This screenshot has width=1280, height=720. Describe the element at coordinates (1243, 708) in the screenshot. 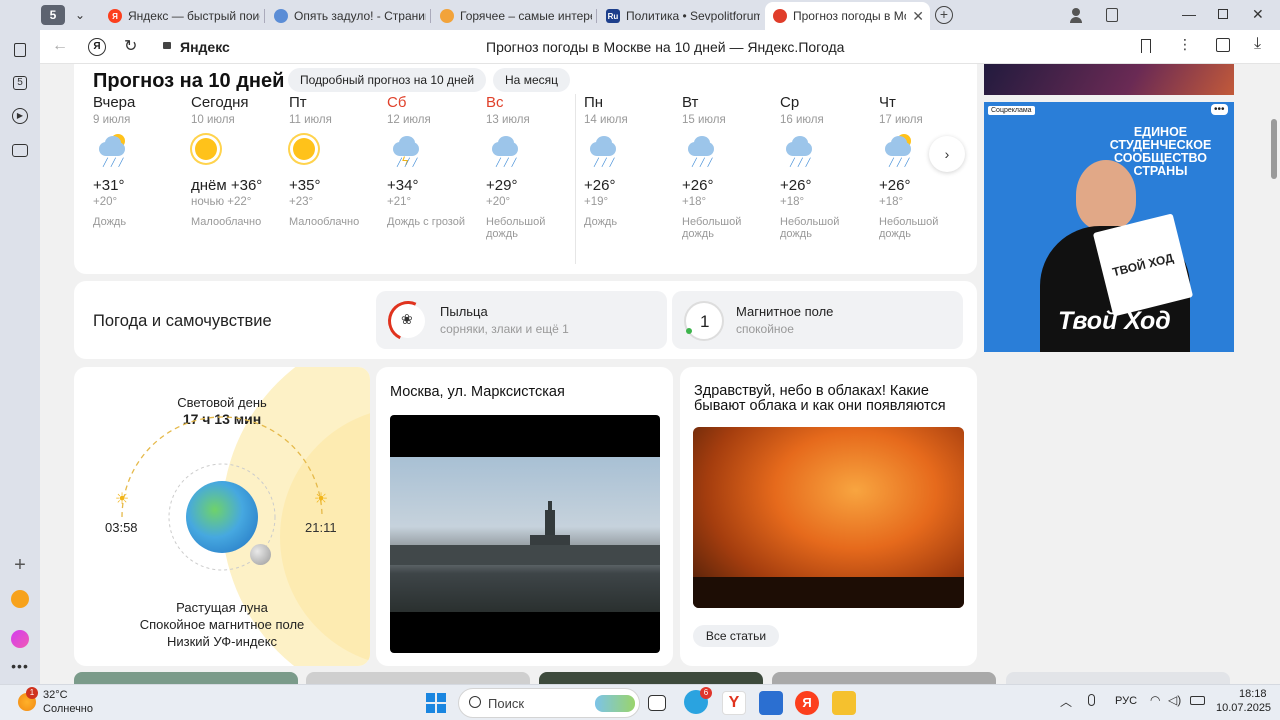

I see `clock-date: 10.07.2025` at that location.